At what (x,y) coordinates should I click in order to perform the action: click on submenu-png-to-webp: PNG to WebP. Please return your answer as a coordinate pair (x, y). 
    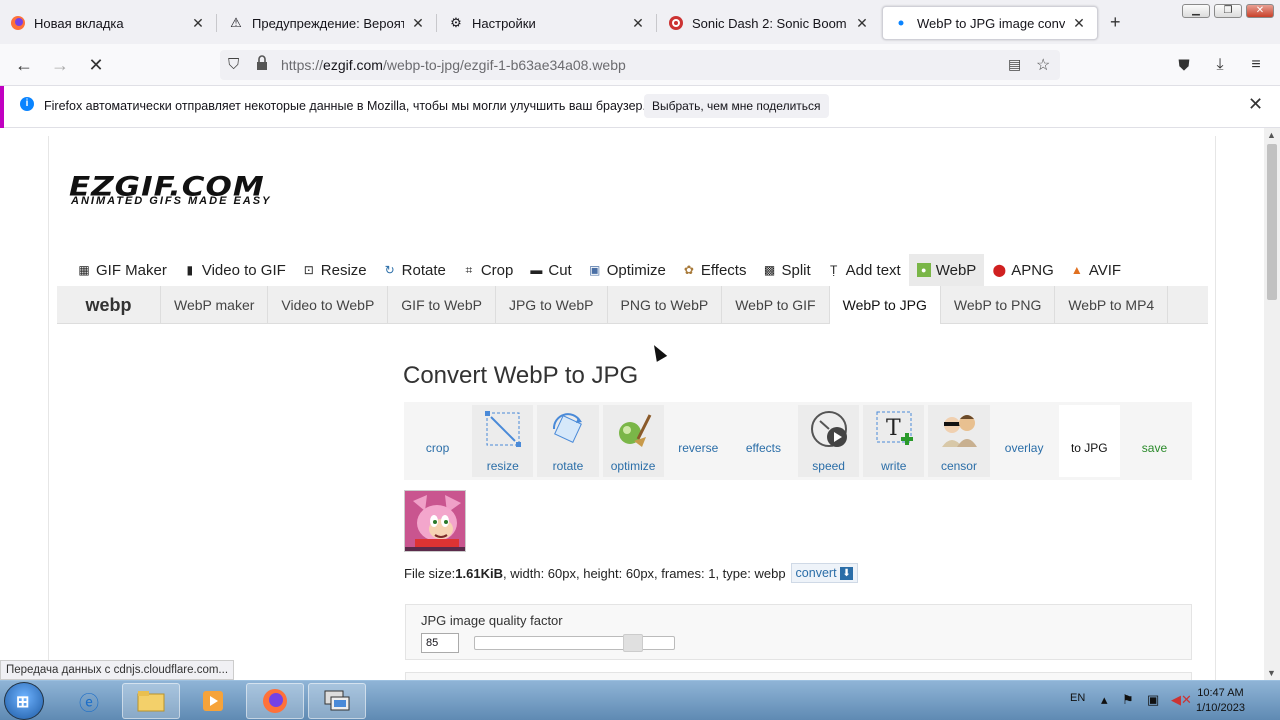
    Looking at the image, I should click on (665, 305).